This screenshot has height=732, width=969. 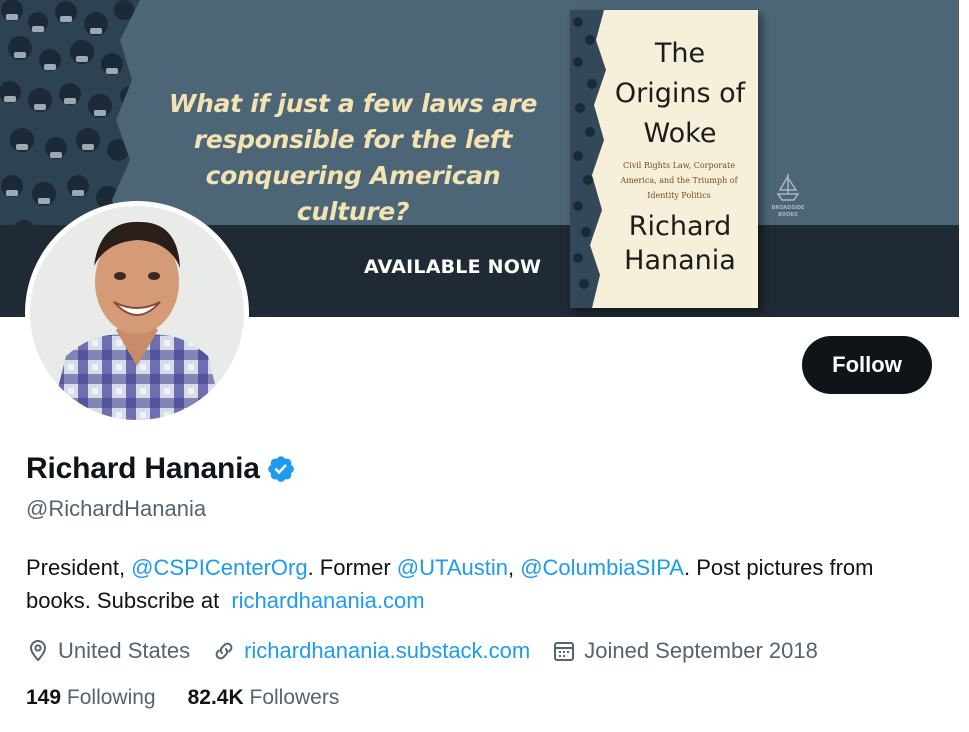 I want to click on verified-badge-icon, so click(x=281, y=469).